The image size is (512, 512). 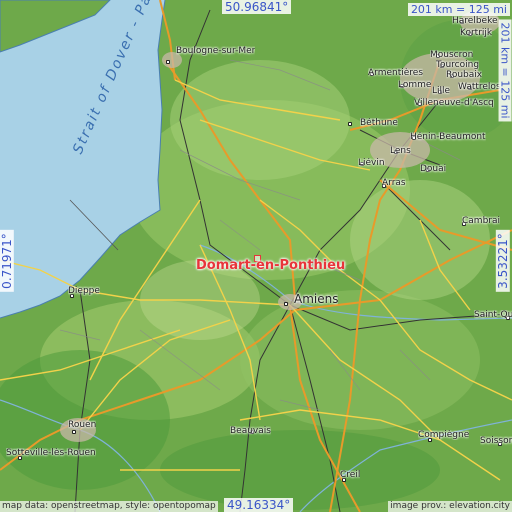 What do you see at coordinates (396, 73) in the screenshot?
I see `city-label: Armentières` at bounding box center [396, 73].